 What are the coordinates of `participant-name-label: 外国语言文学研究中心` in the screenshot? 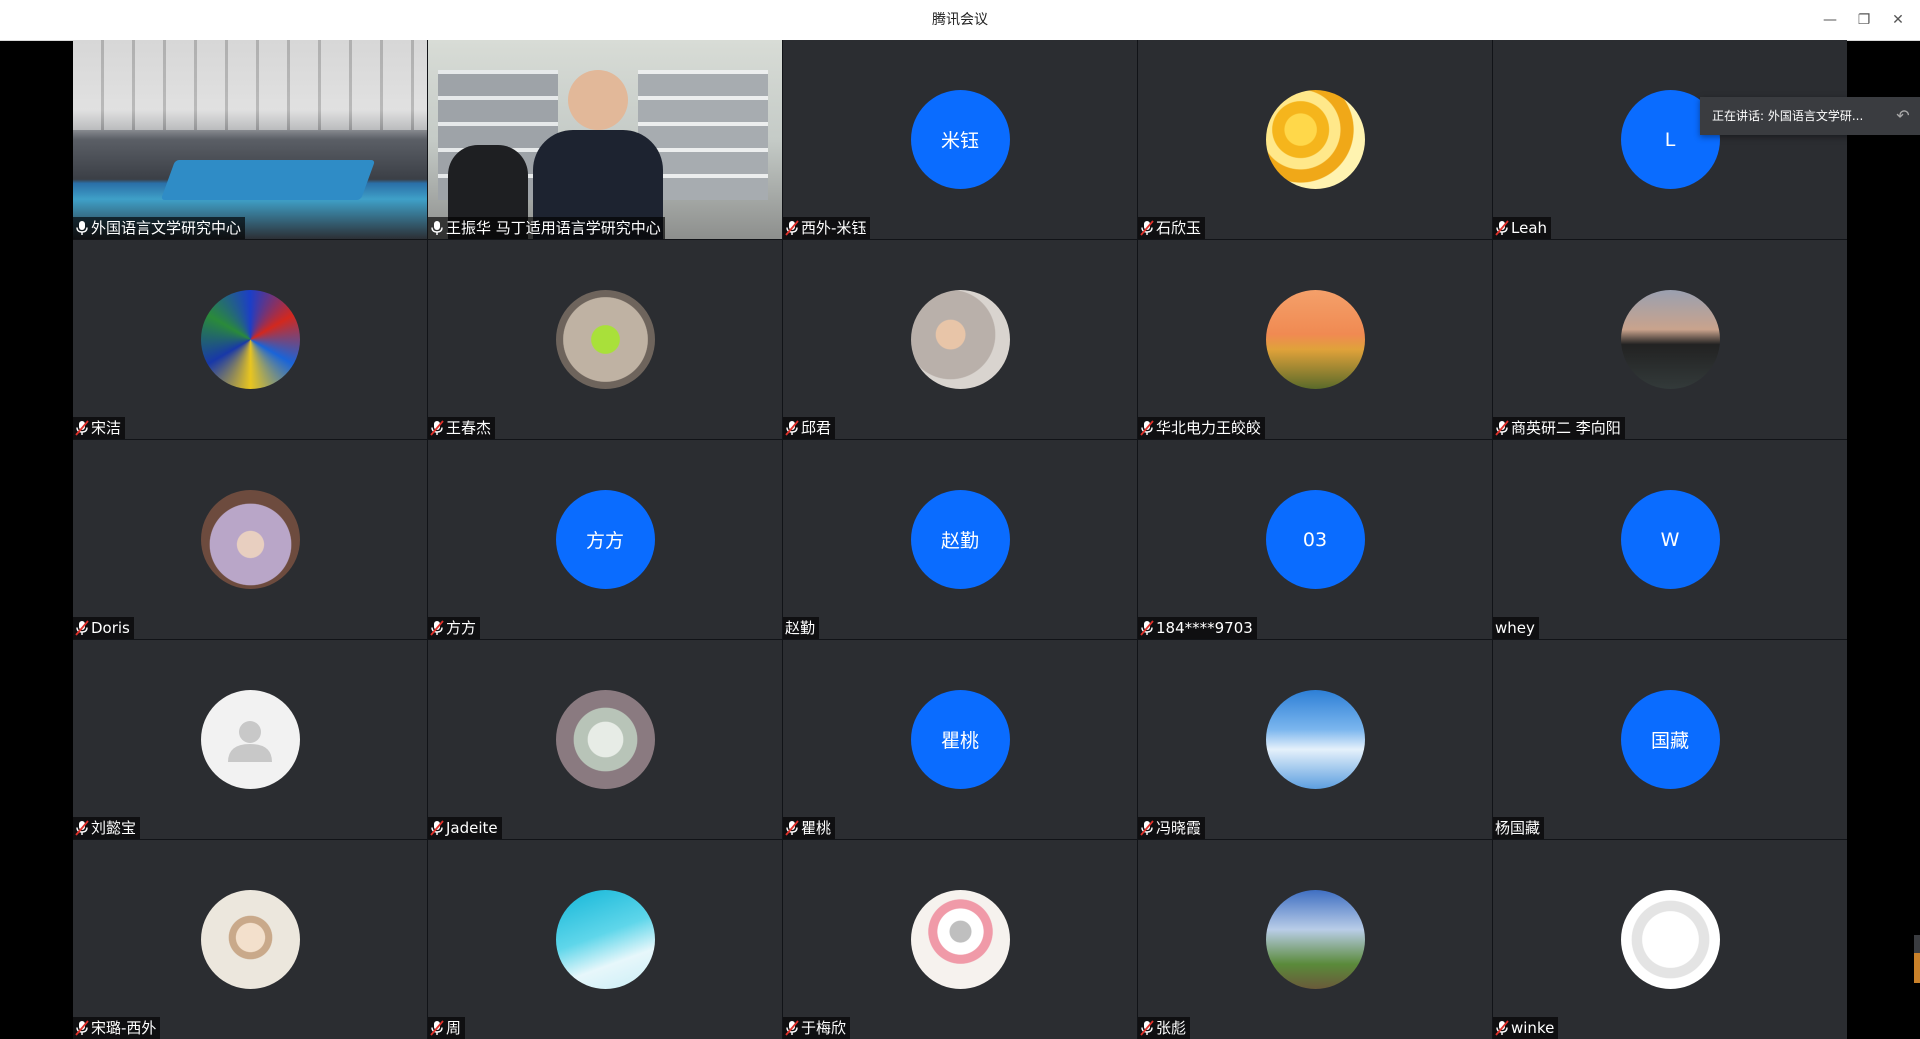 It's located at (159, 228).